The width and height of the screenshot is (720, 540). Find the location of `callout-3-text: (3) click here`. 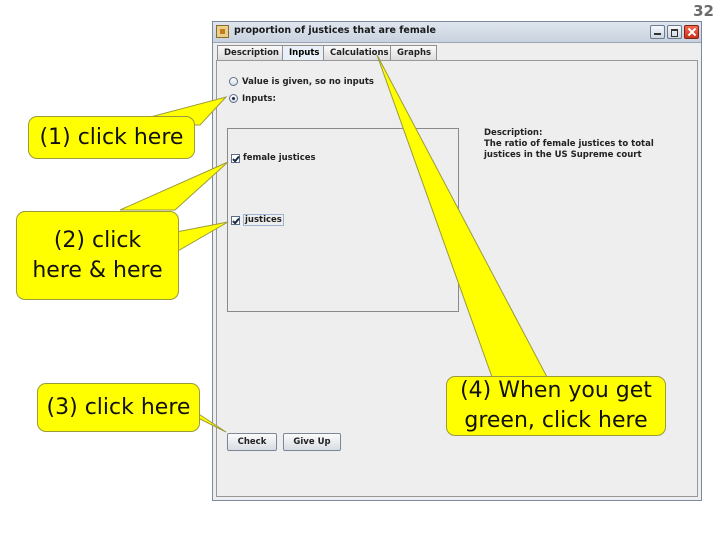

callout-3-text: (3) click here is located at coordinates (118, 407).